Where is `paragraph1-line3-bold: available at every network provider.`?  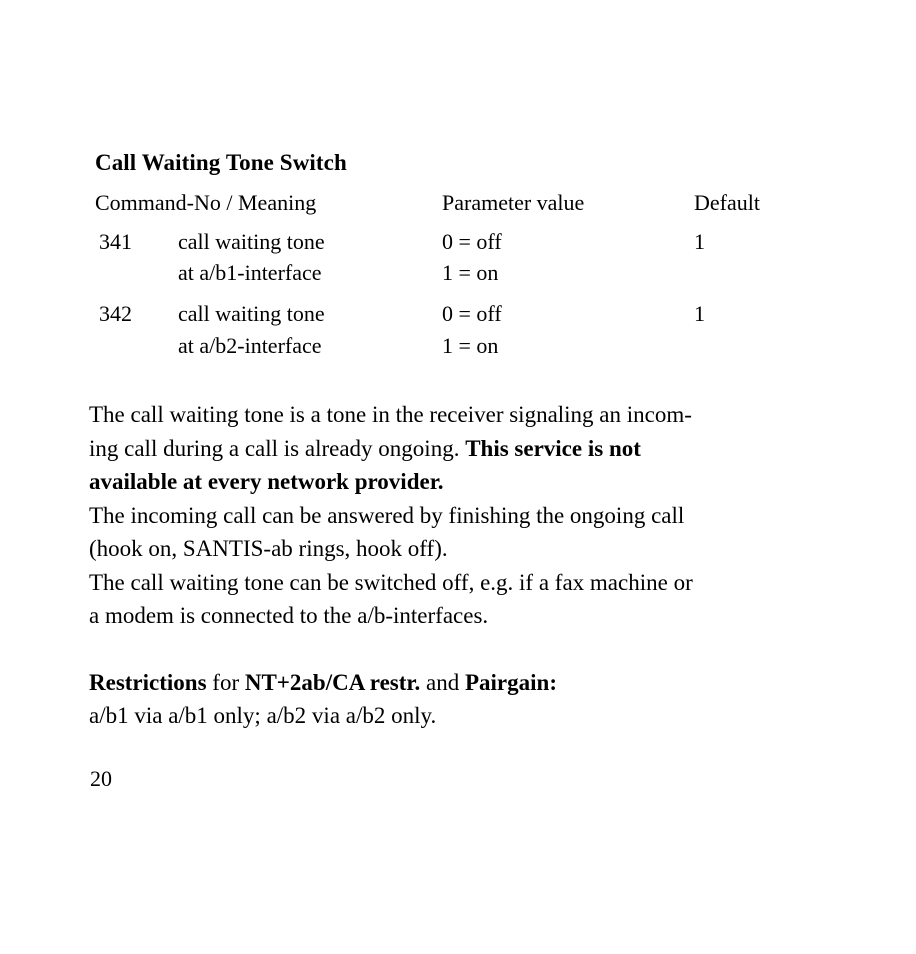 paragraph1-line3-bold: available at every network provider. is located at coordinates (266, 481).